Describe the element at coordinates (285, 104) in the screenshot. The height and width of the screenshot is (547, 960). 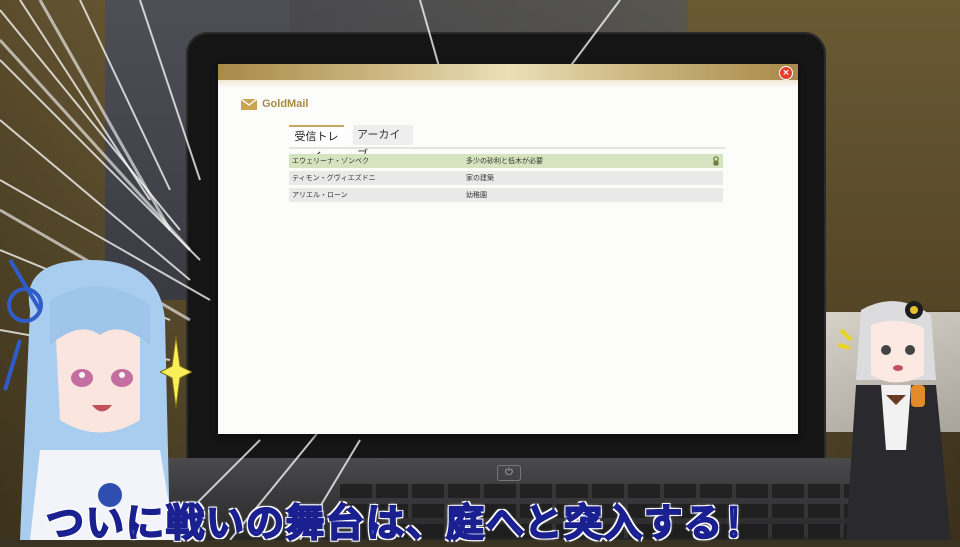
I see `app-name: GoldMail` at that location.